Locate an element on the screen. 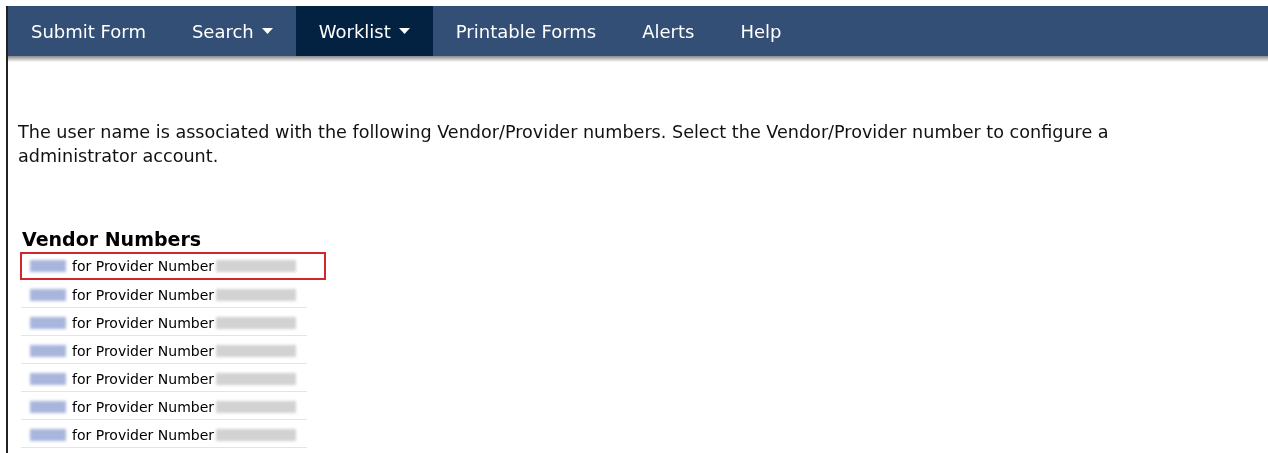 The height and width of the screenshot is (453, 1268). nav-tab: Printable Forms is located at coordinates (526, 31).